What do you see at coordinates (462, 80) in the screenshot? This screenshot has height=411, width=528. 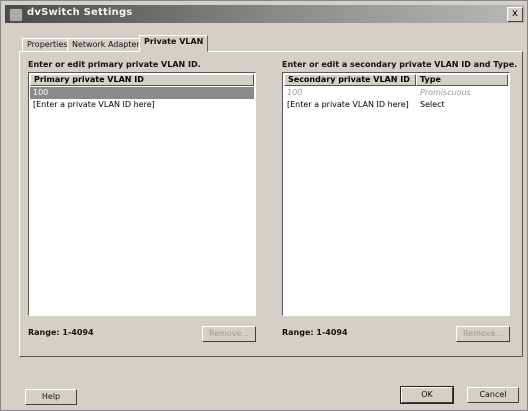 I see `secondary-type-column-header: Type` at bounding box center [462, 80].